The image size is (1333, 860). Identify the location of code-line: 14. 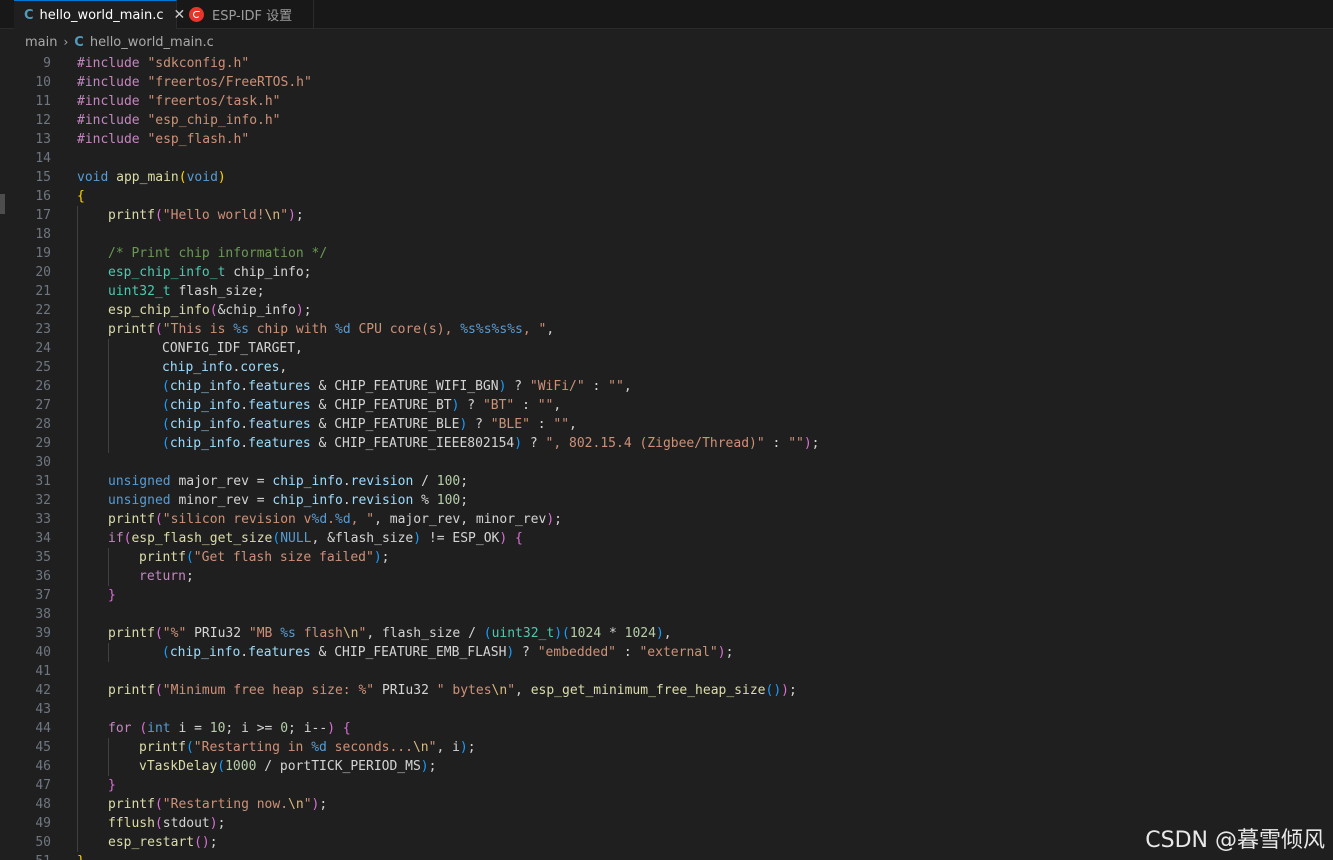
(666, 158).